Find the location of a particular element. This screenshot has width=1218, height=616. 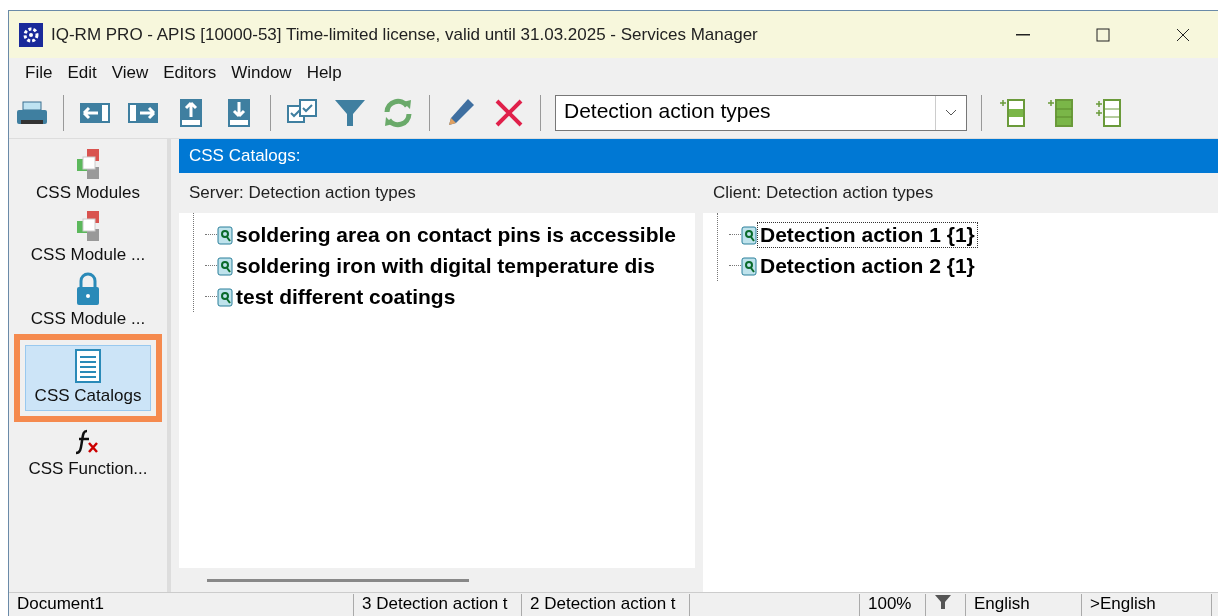

menu-item: File is located at coordinates (39, 73).